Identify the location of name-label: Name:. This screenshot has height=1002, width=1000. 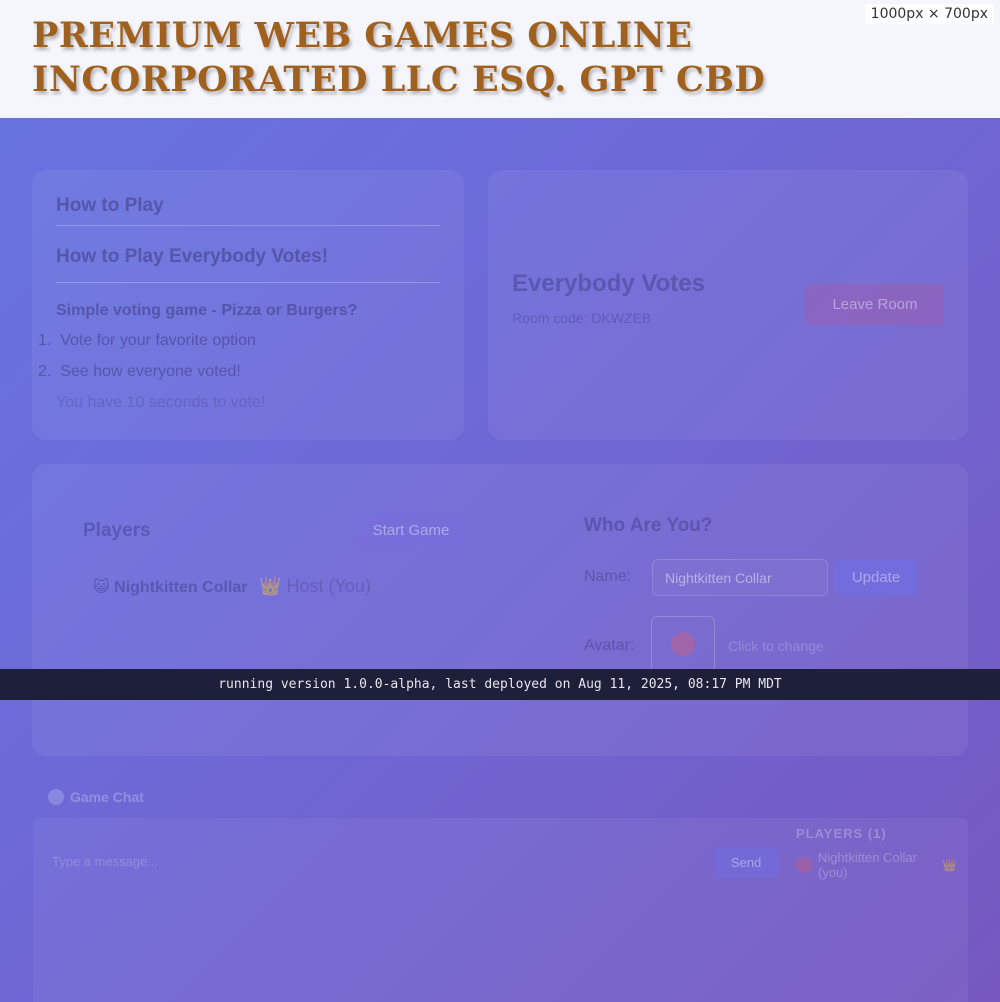
(608, 576).